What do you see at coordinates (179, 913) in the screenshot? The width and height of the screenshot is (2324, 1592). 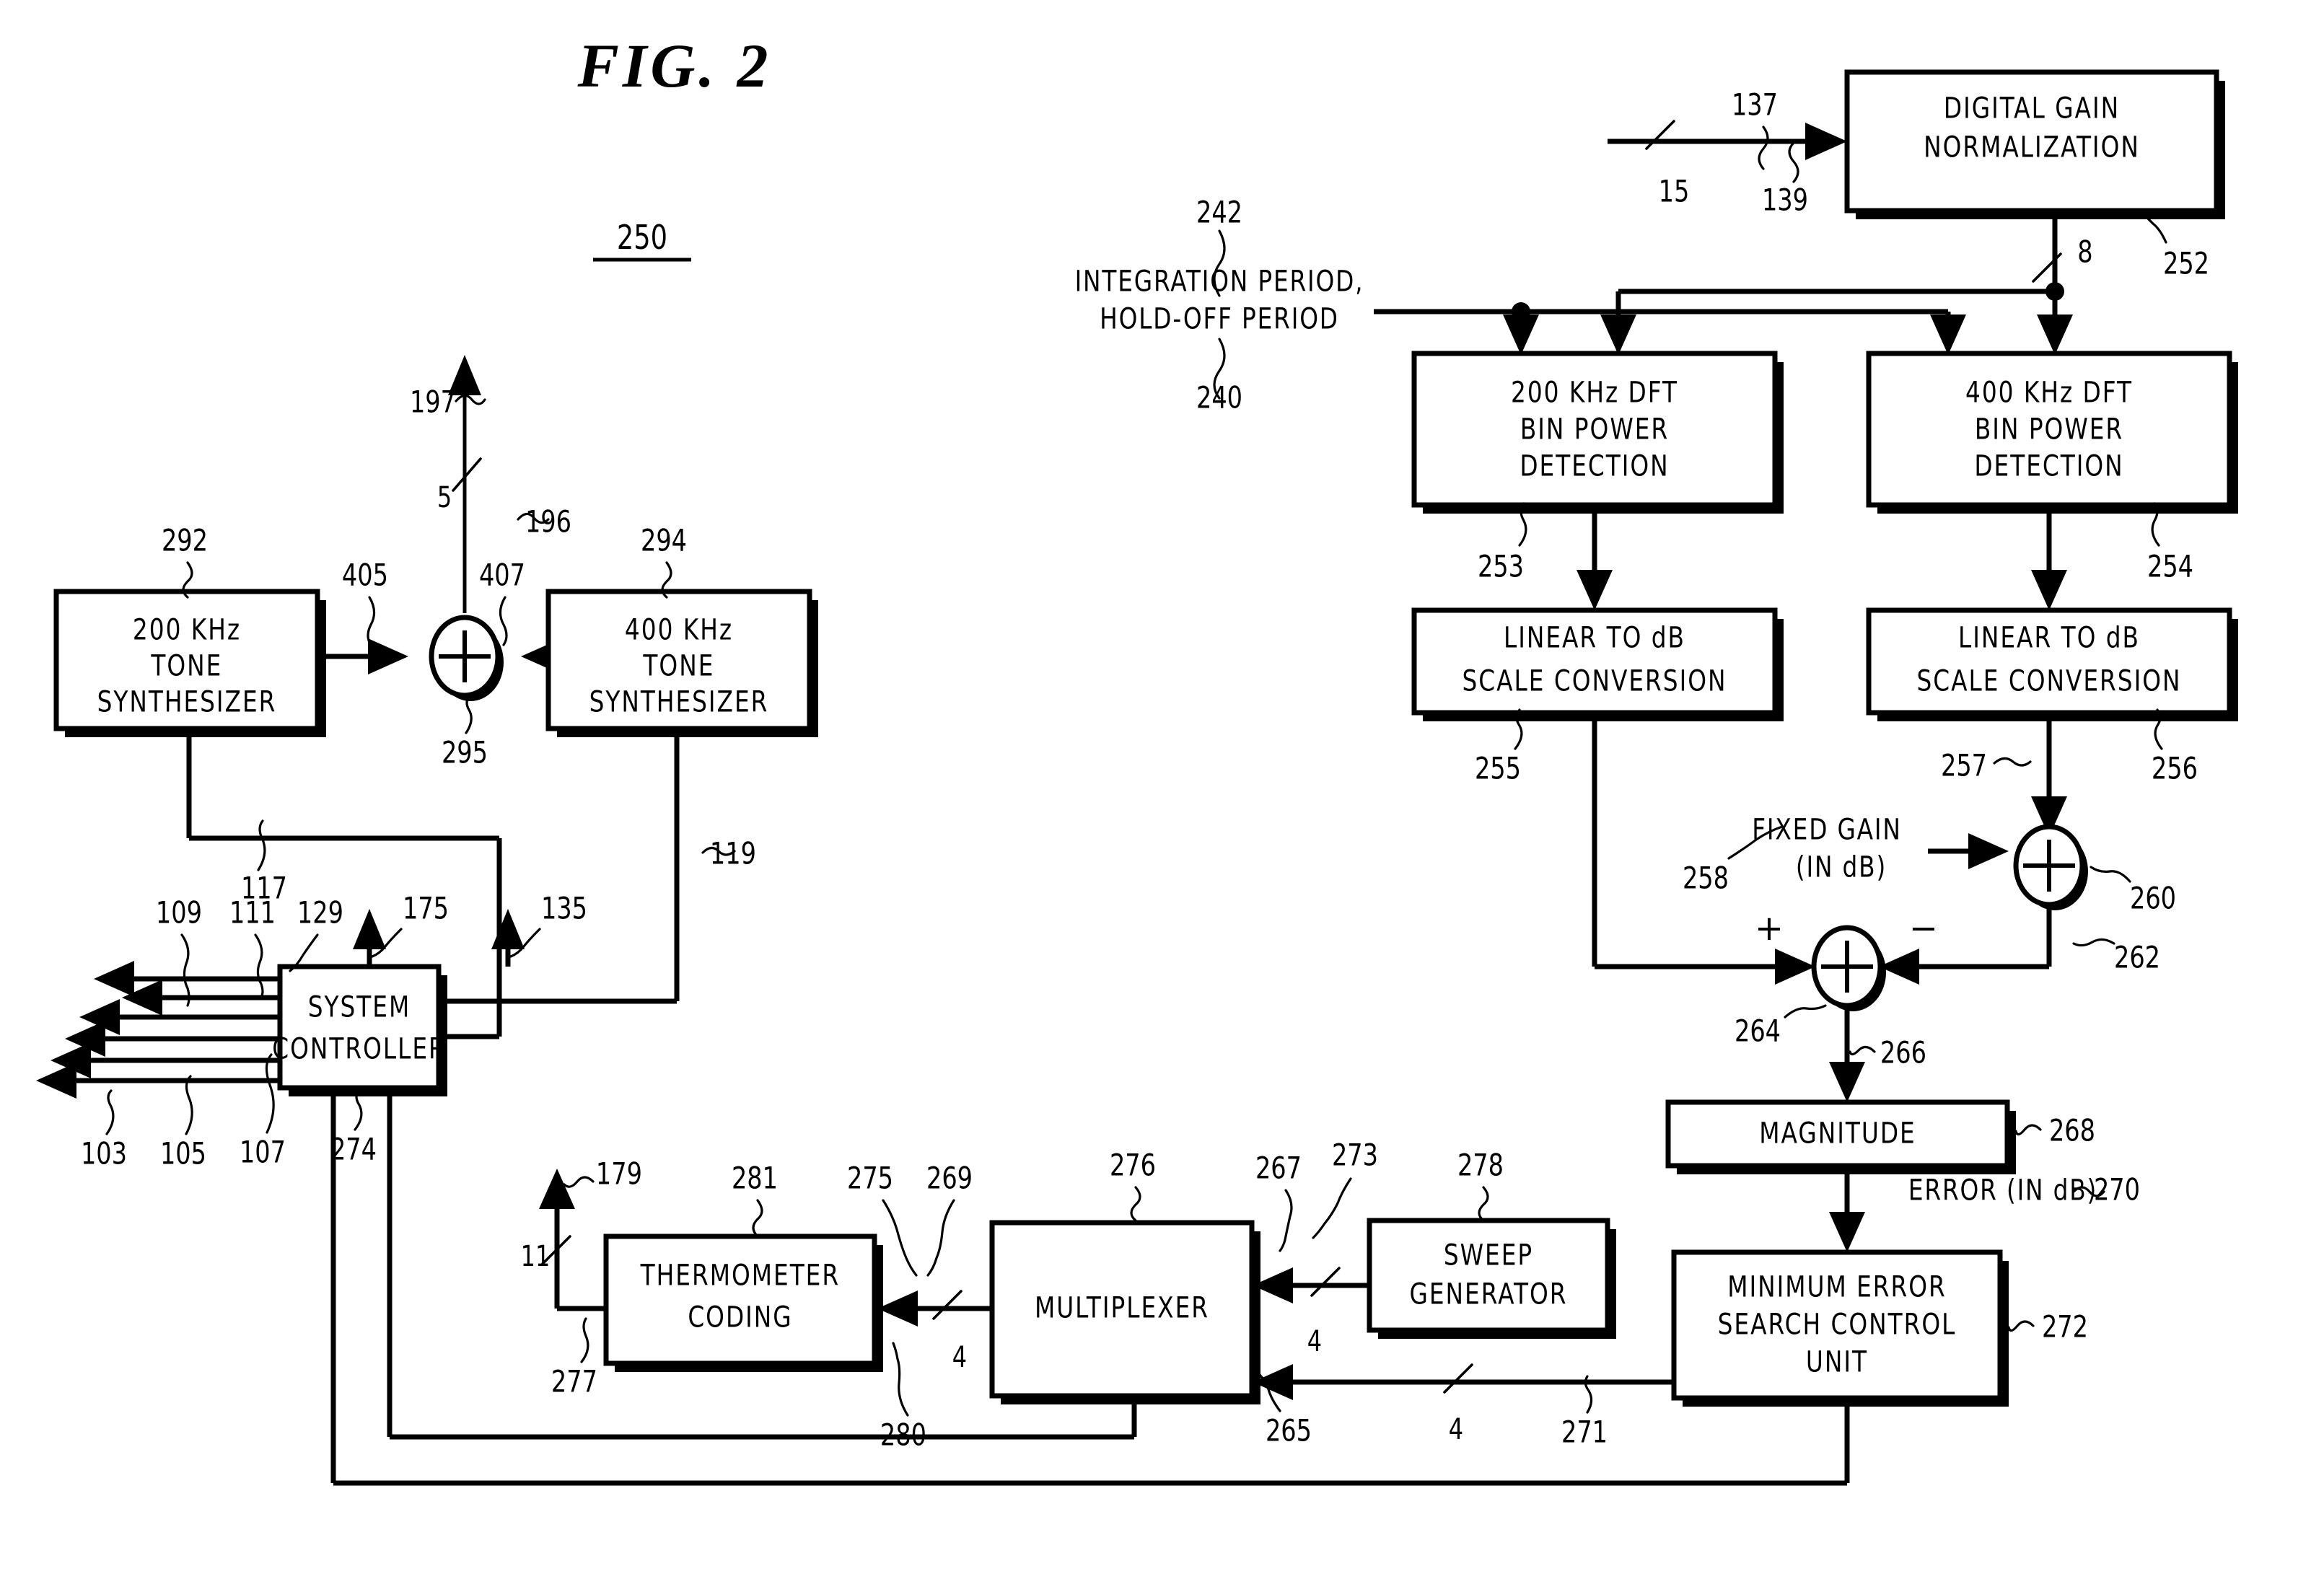 I see `ref-109: 109` at bounding box center [179, 913].